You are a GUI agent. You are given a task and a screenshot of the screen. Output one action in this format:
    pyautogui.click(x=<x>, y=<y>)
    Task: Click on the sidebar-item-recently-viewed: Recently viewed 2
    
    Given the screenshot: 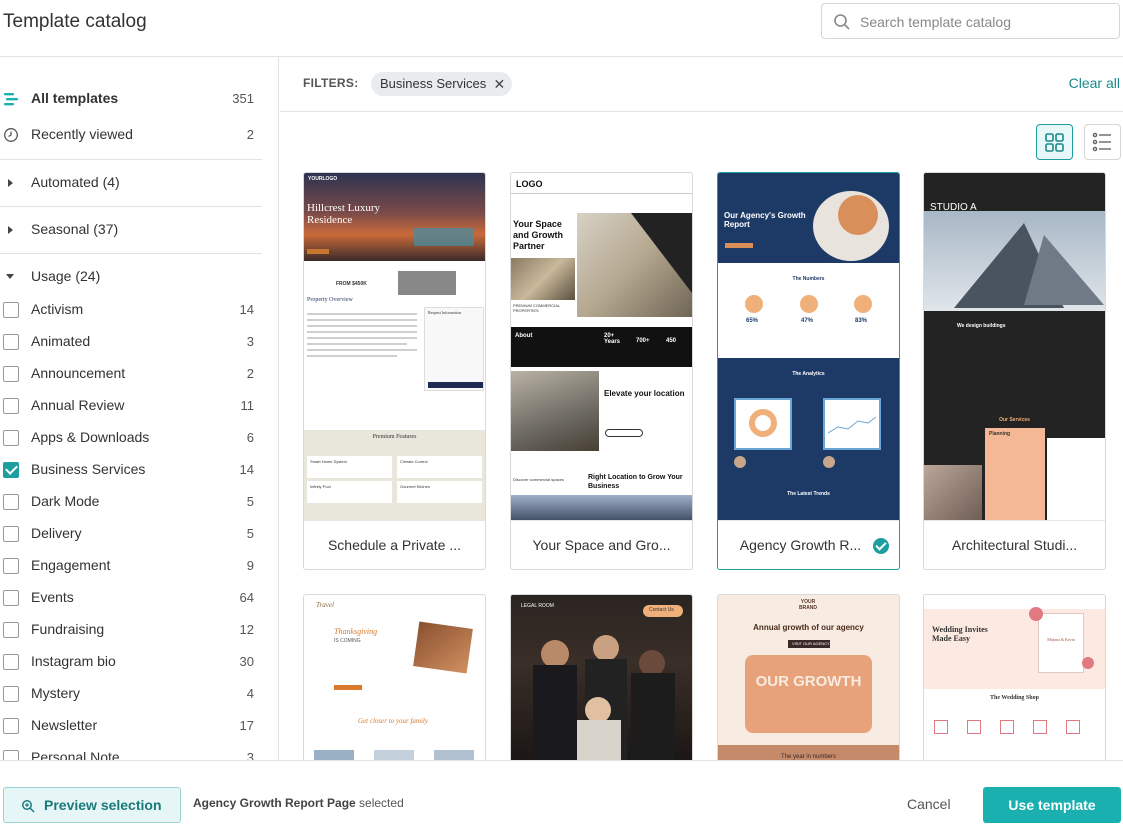 What is the action you would take?
    pyautogui.click(x=131, y=135)
    